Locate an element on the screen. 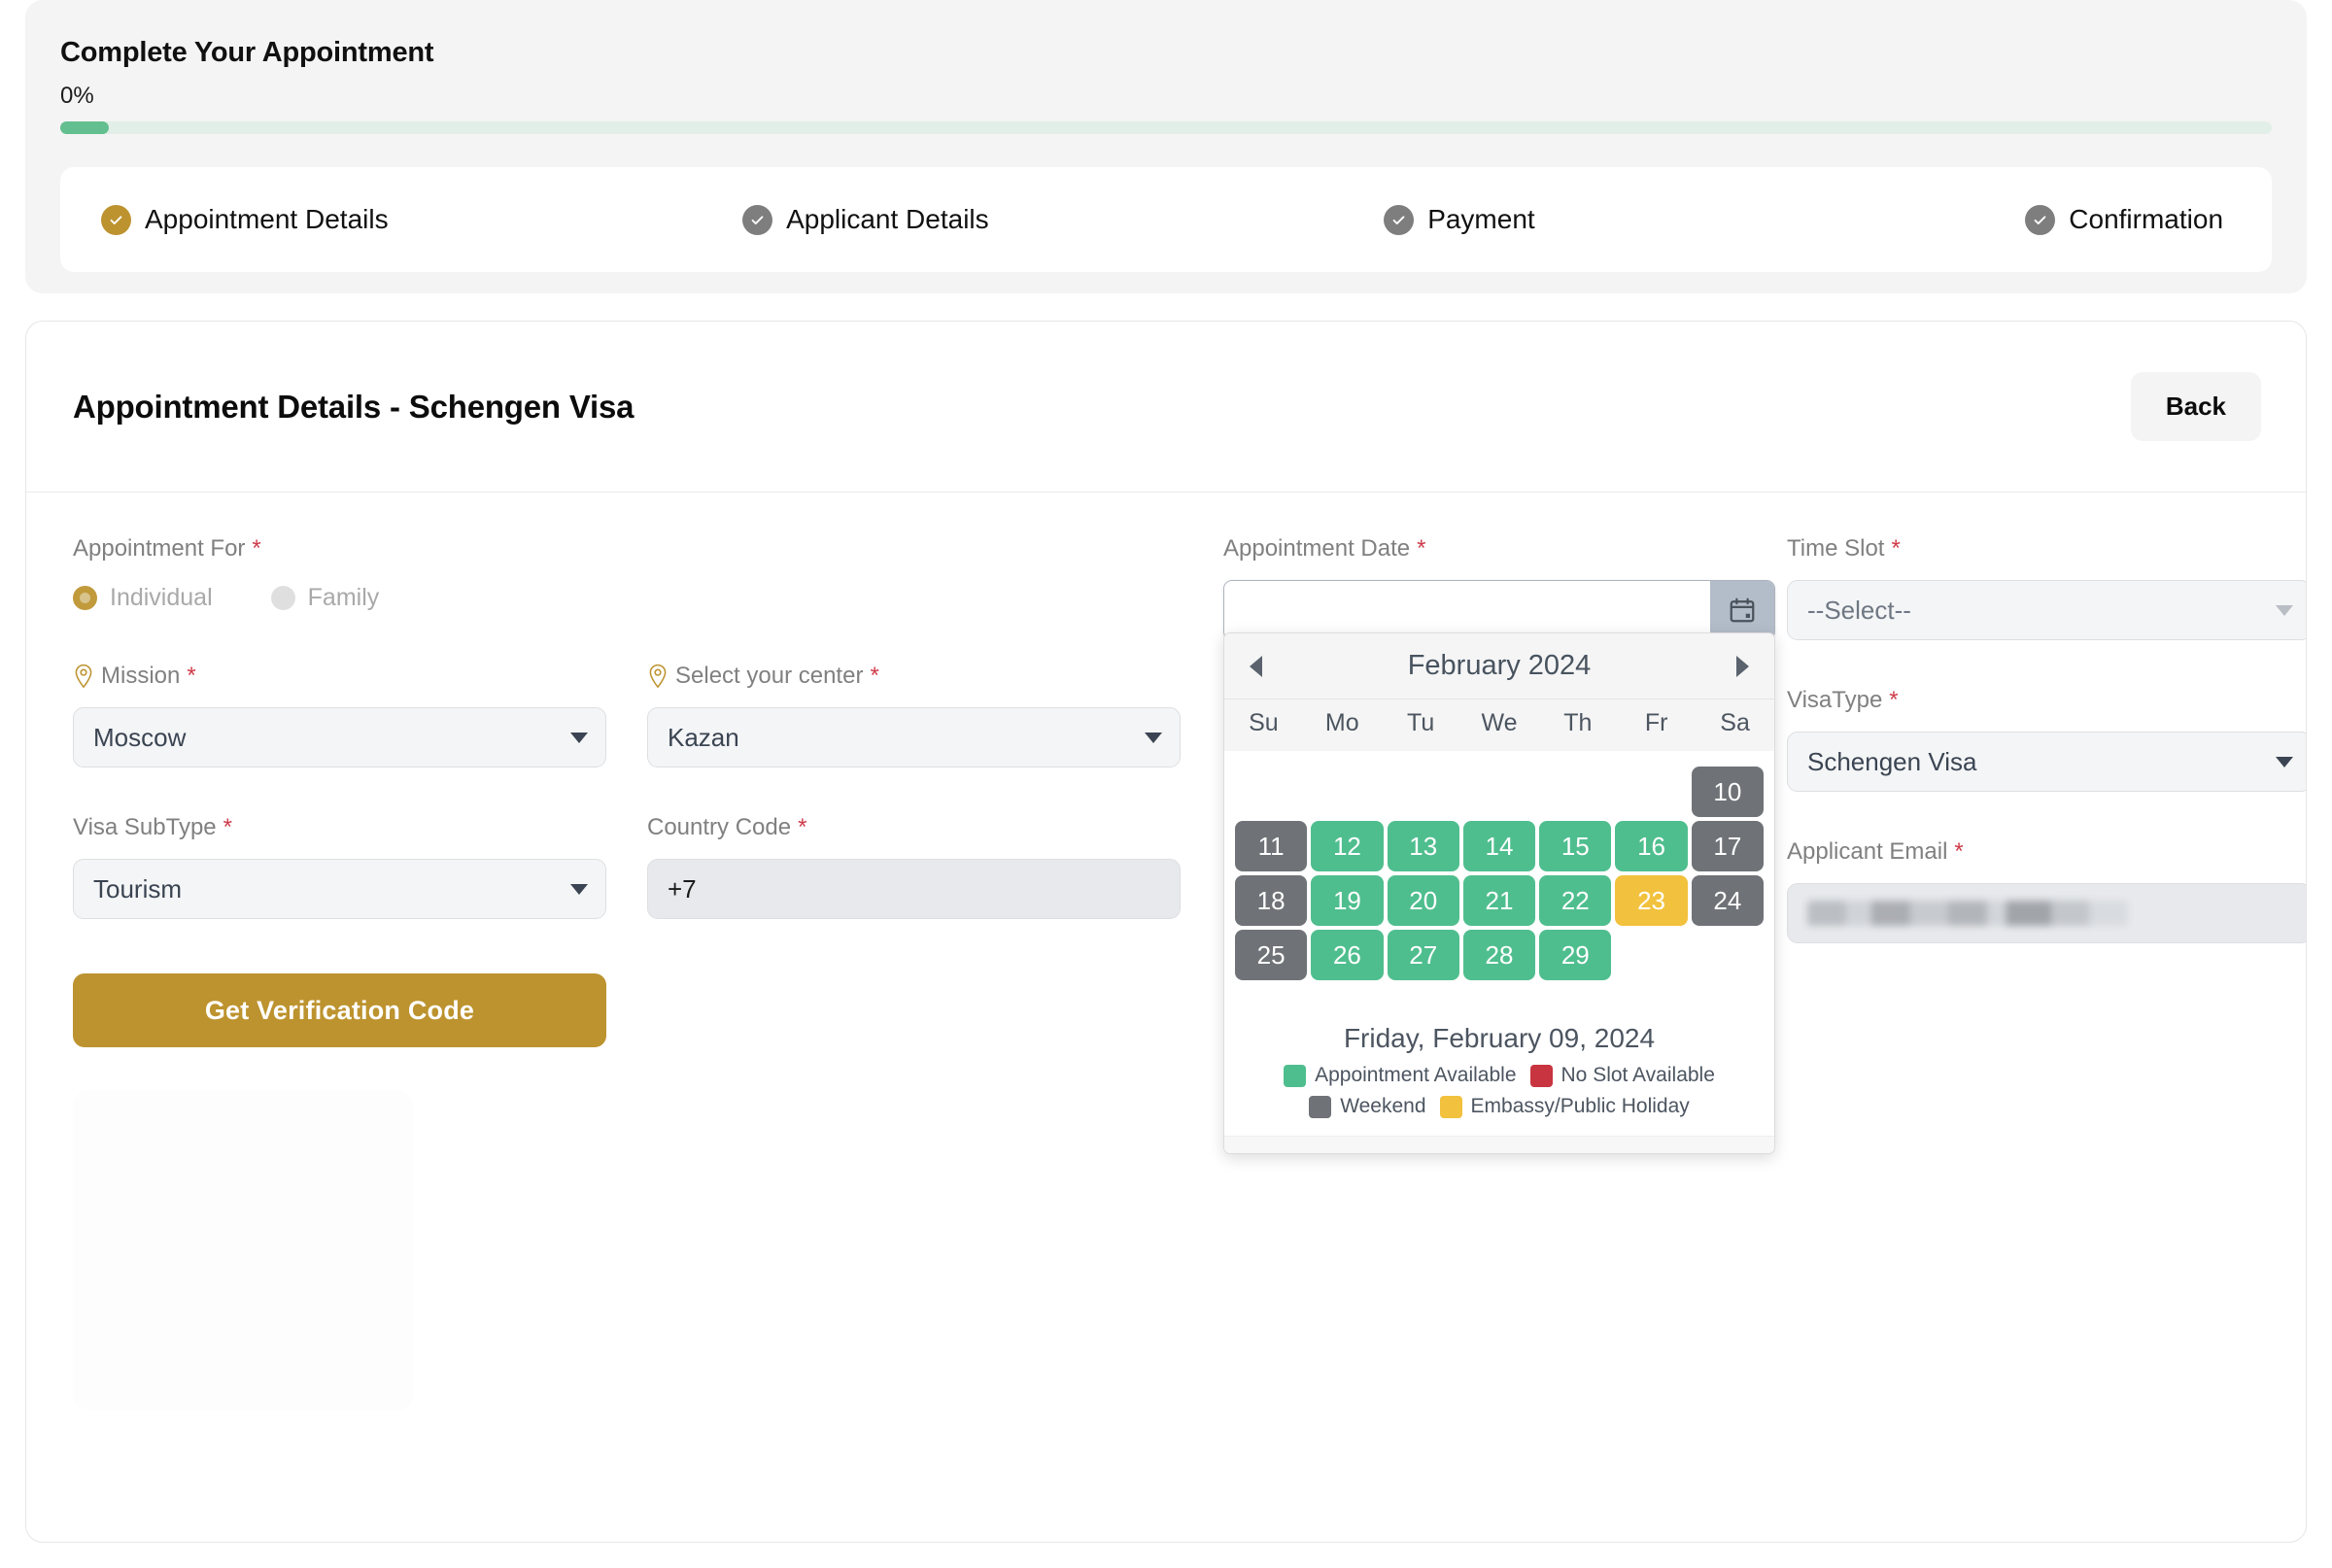 This screenshot has width=2332, height=1568. appointment-date-label: Appointment Date * is located at coordinates (1495, 548).